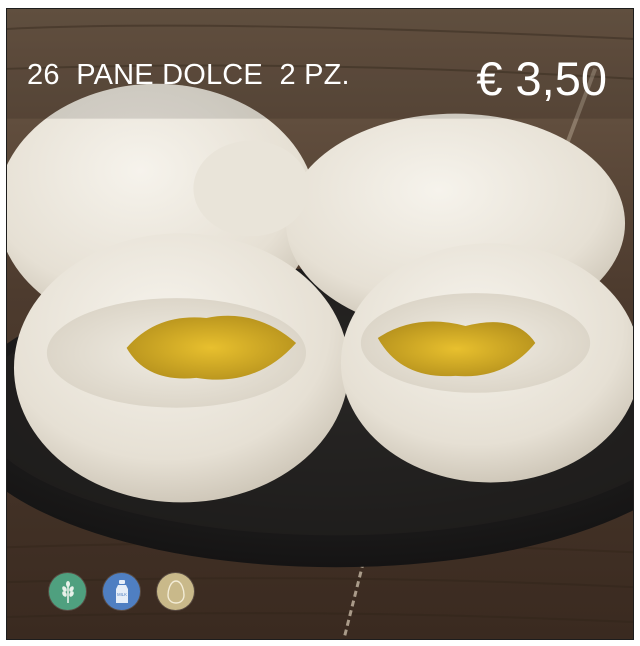 The width and height of the screenshot is (640, 646). I want to click on wheat-icon, so click(67, 591).